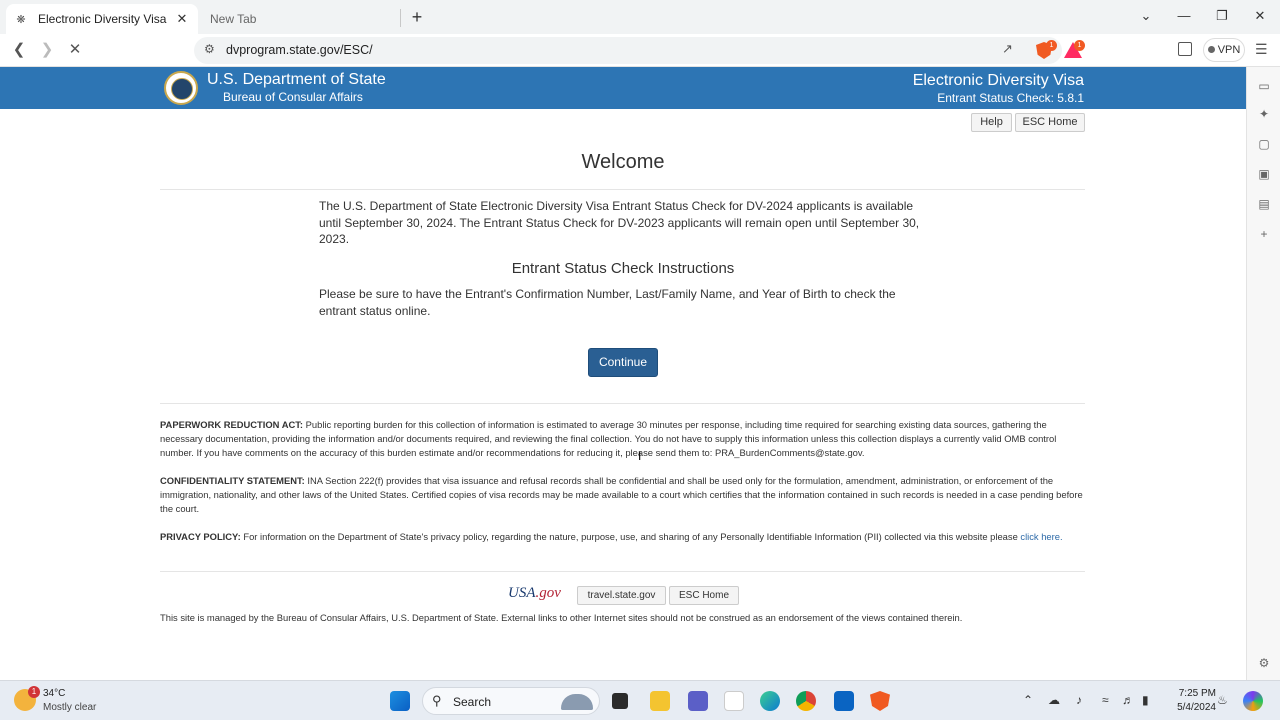 The height and width of the screenshot is (720, 1280). I want to click on taskbar-search: ⚲ Search, so click(511, 701).